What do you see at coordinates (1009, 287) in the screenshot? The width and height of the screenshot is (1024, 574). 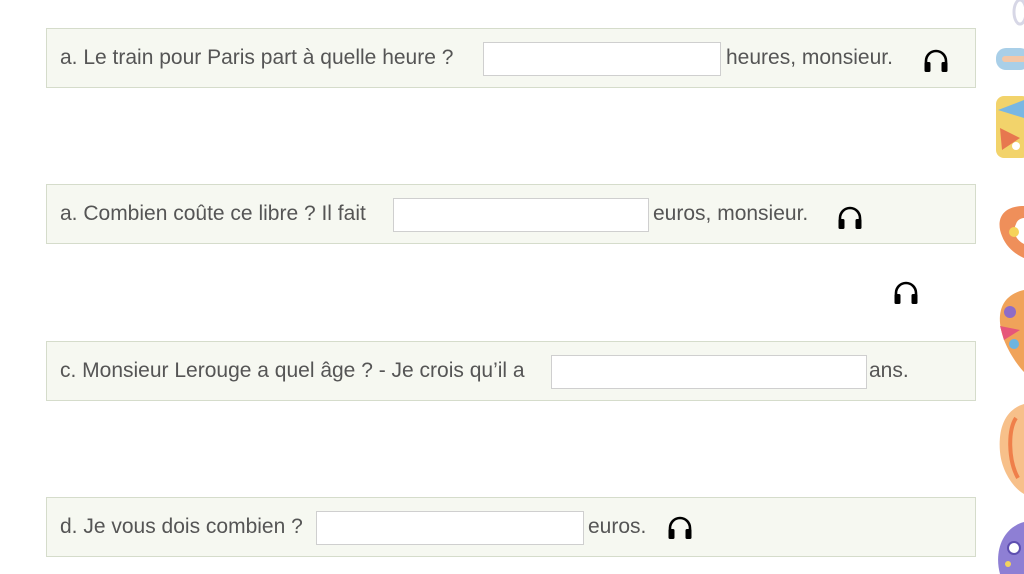 I see `decorative-letters-strip` at bounding box center [1009, 287].